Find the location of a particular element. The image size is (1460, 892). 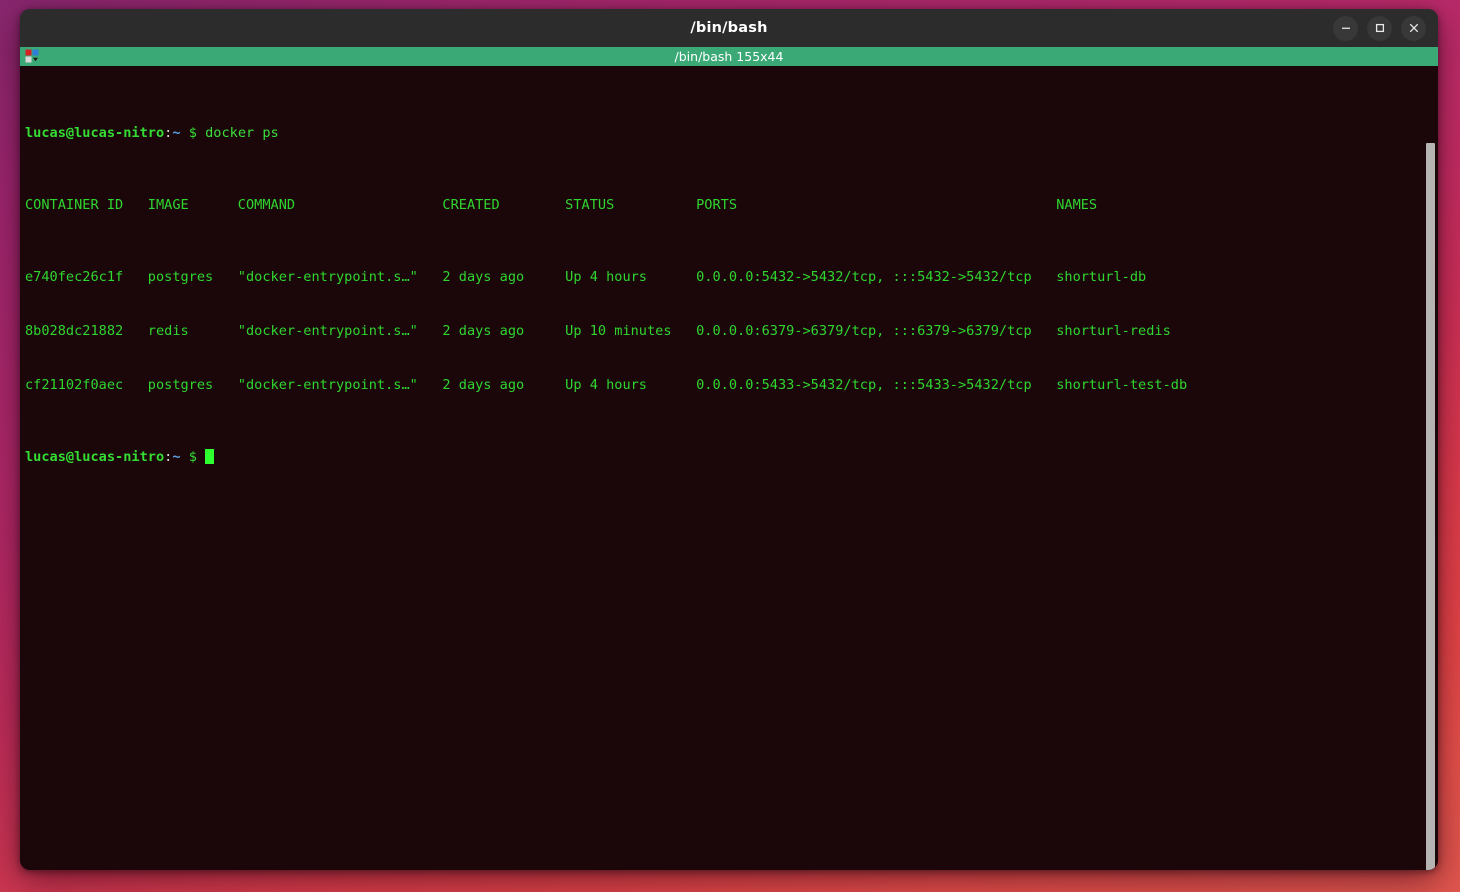

minimize-button is located at coordinates (1345, 28).